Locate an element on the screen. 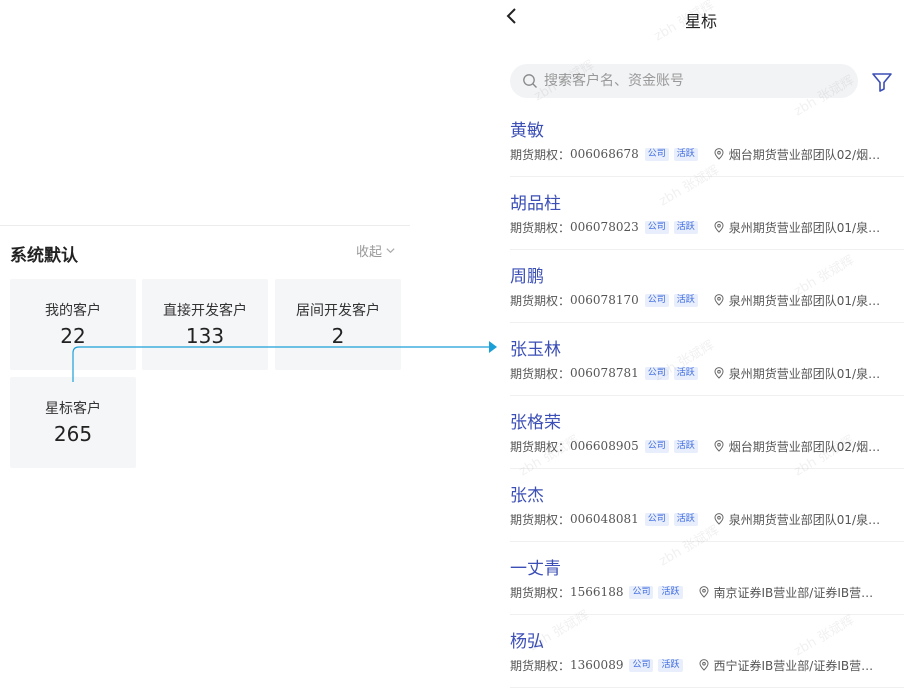  customer-meta: 期货期权： 1566188 公司 活跃 南京证券IB营业部/证券IB营业部 is located at coordinates (707, 592).